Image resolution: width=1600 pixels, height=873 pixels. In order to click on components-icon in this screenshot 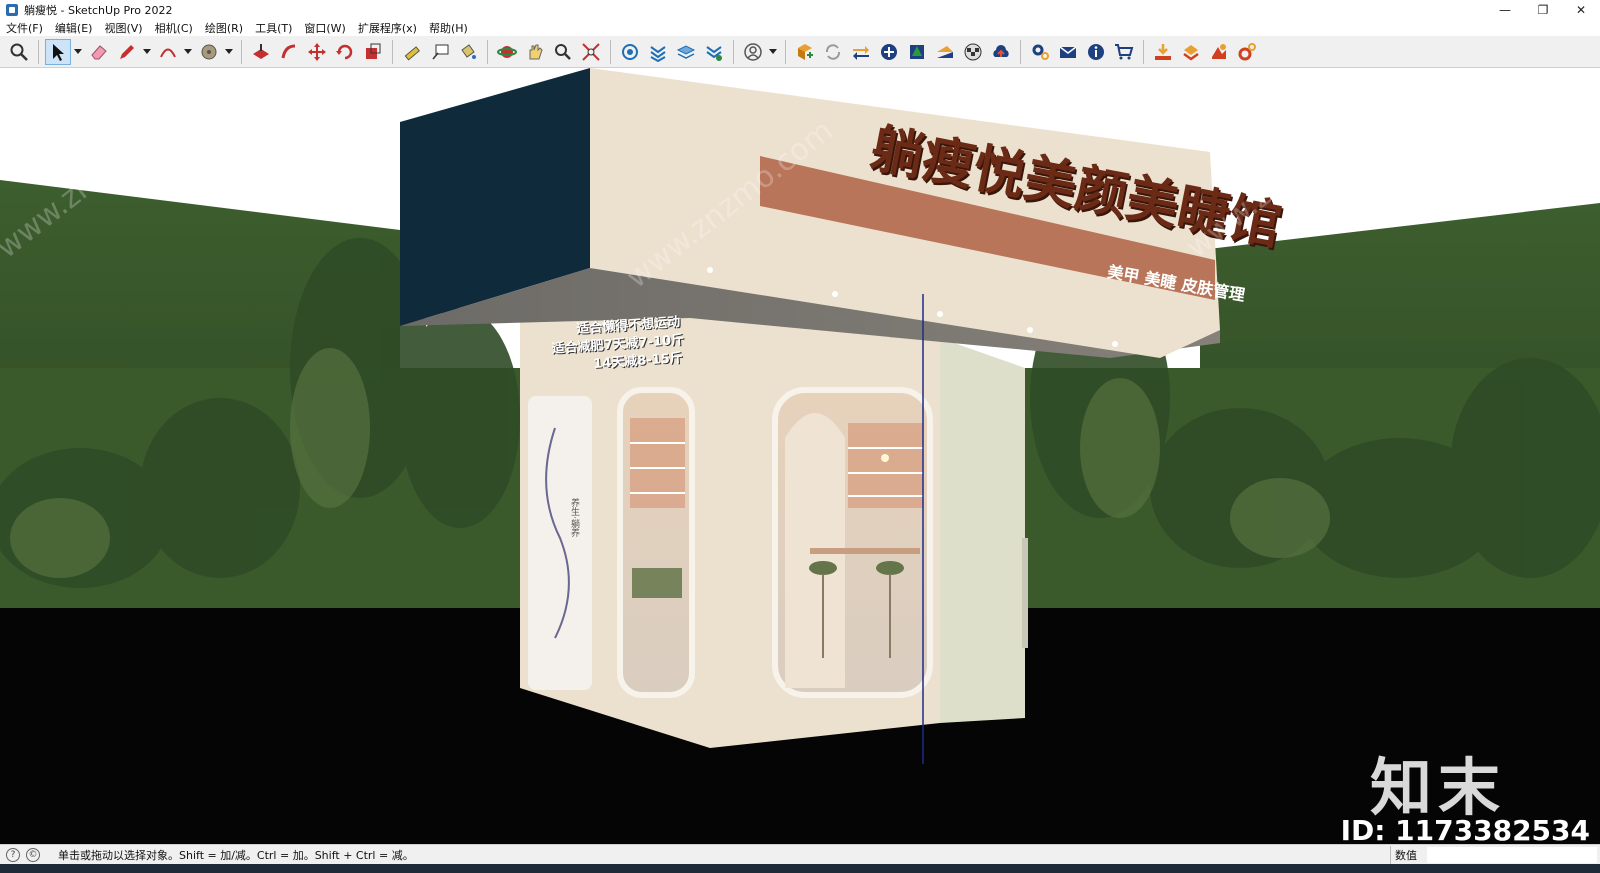, I will do `click(658, 52)`.